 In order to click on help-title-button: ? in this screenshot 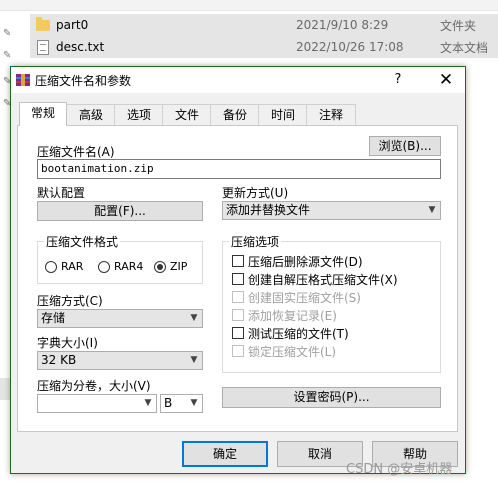, I will do `click(398, 80)`.